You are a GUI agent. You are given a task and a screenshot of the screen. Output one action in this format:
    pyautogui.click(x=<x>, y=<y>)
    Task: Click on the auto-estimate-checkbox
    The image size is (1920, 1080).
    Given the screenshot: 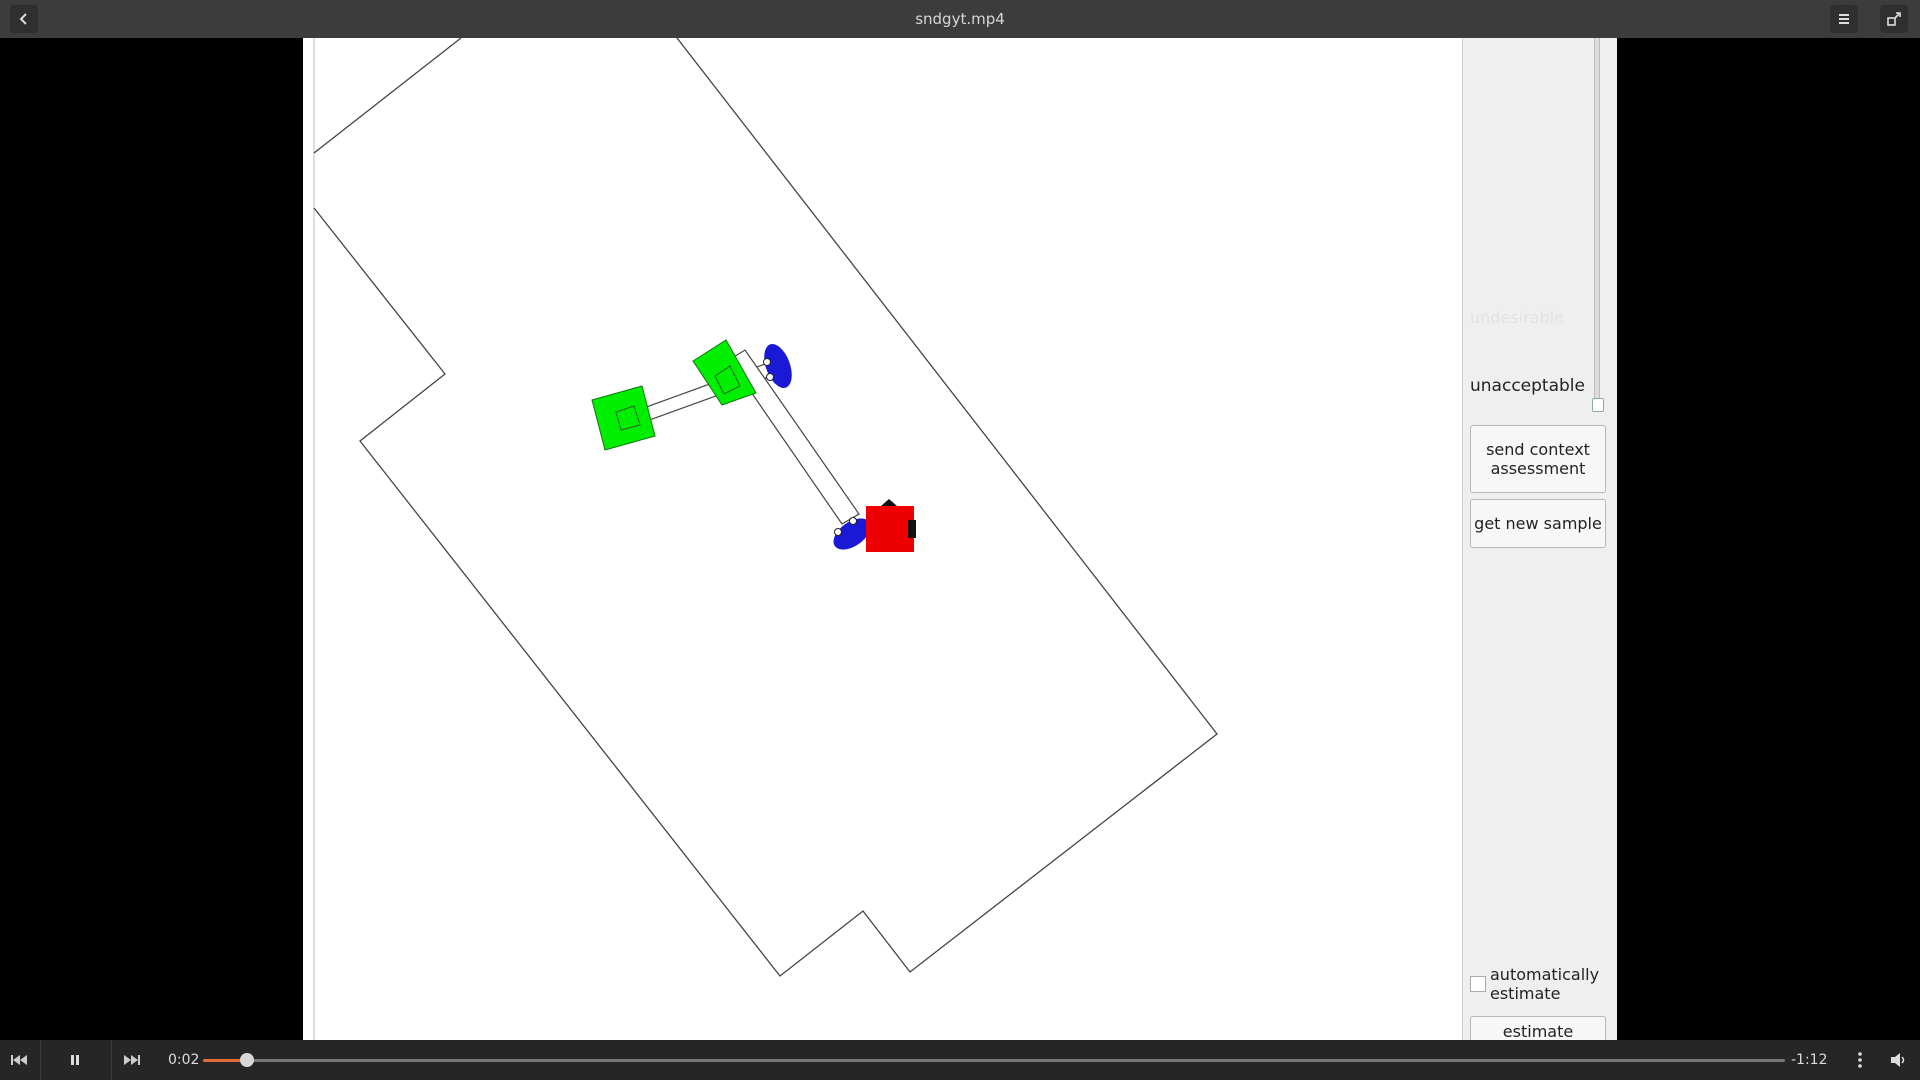 What is the action you would take?
    pyautogui.click(x=1478, y=984)
    